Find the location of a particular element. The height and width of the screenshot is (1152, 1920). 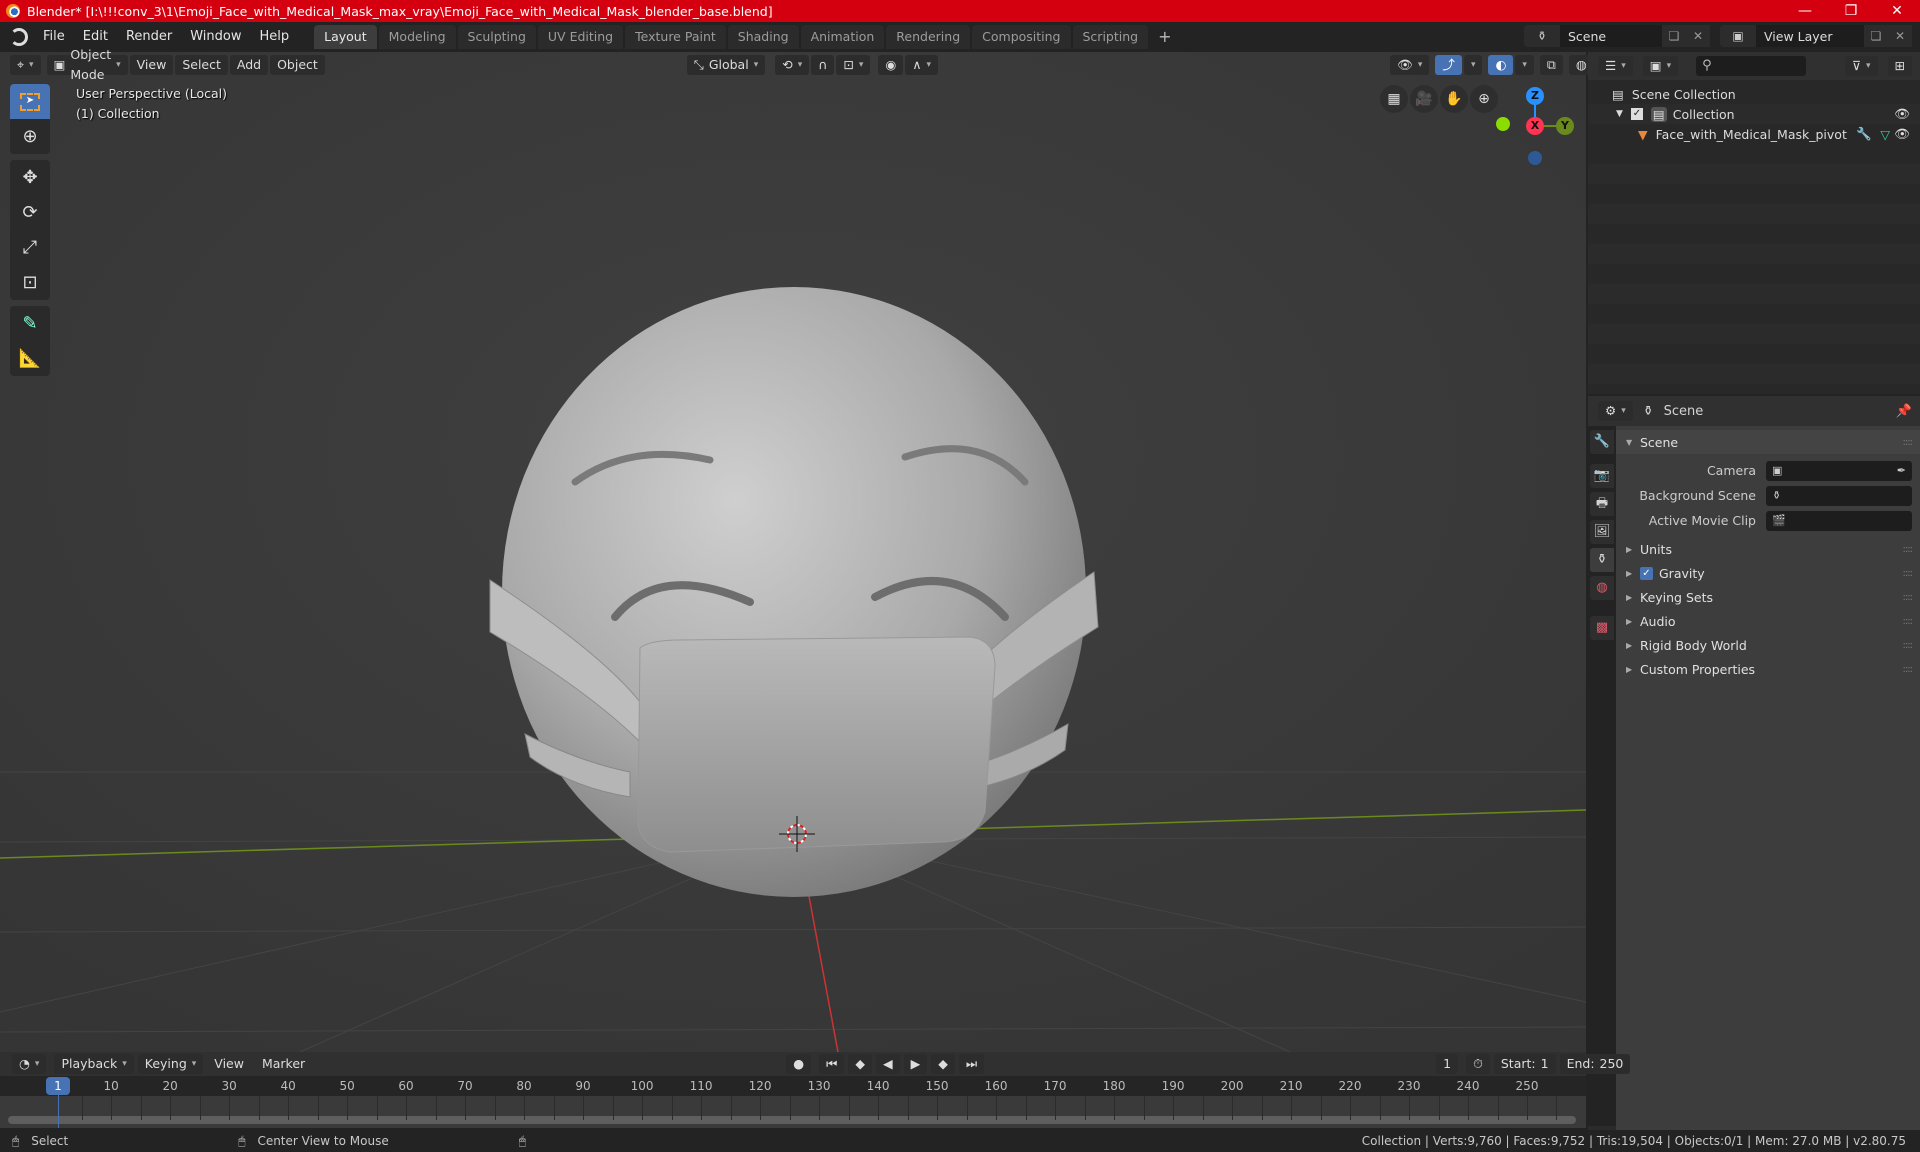

tab-view-layer: 🖼 is located at coordinates (1602, 532).